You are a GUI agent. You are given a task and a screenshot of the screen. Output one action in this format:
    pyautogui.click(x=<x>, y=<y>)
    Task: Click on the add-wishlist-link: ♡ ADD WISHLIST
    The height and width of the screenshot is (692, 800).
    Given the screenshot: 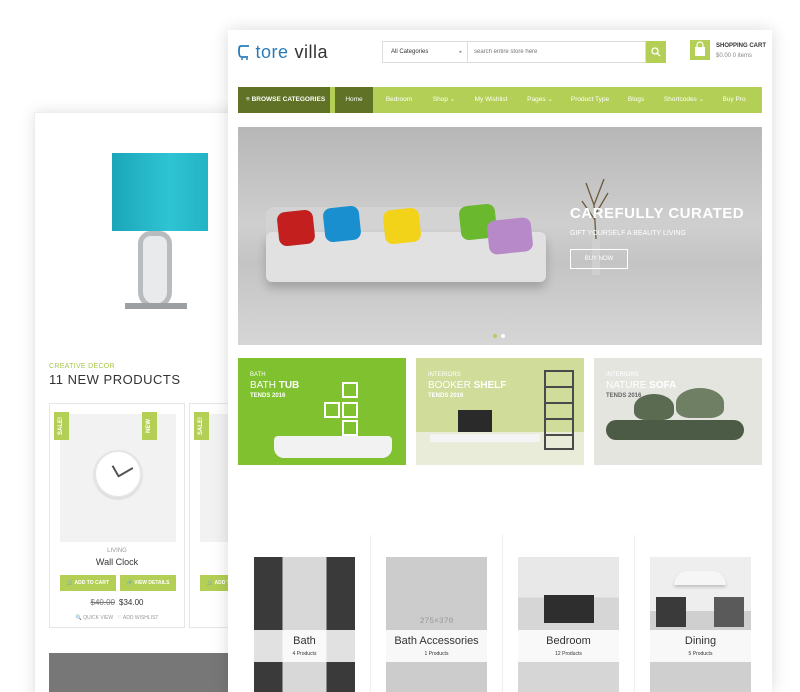 What is the action you would take?
    pyautogui.click(x=137, y=618)
    